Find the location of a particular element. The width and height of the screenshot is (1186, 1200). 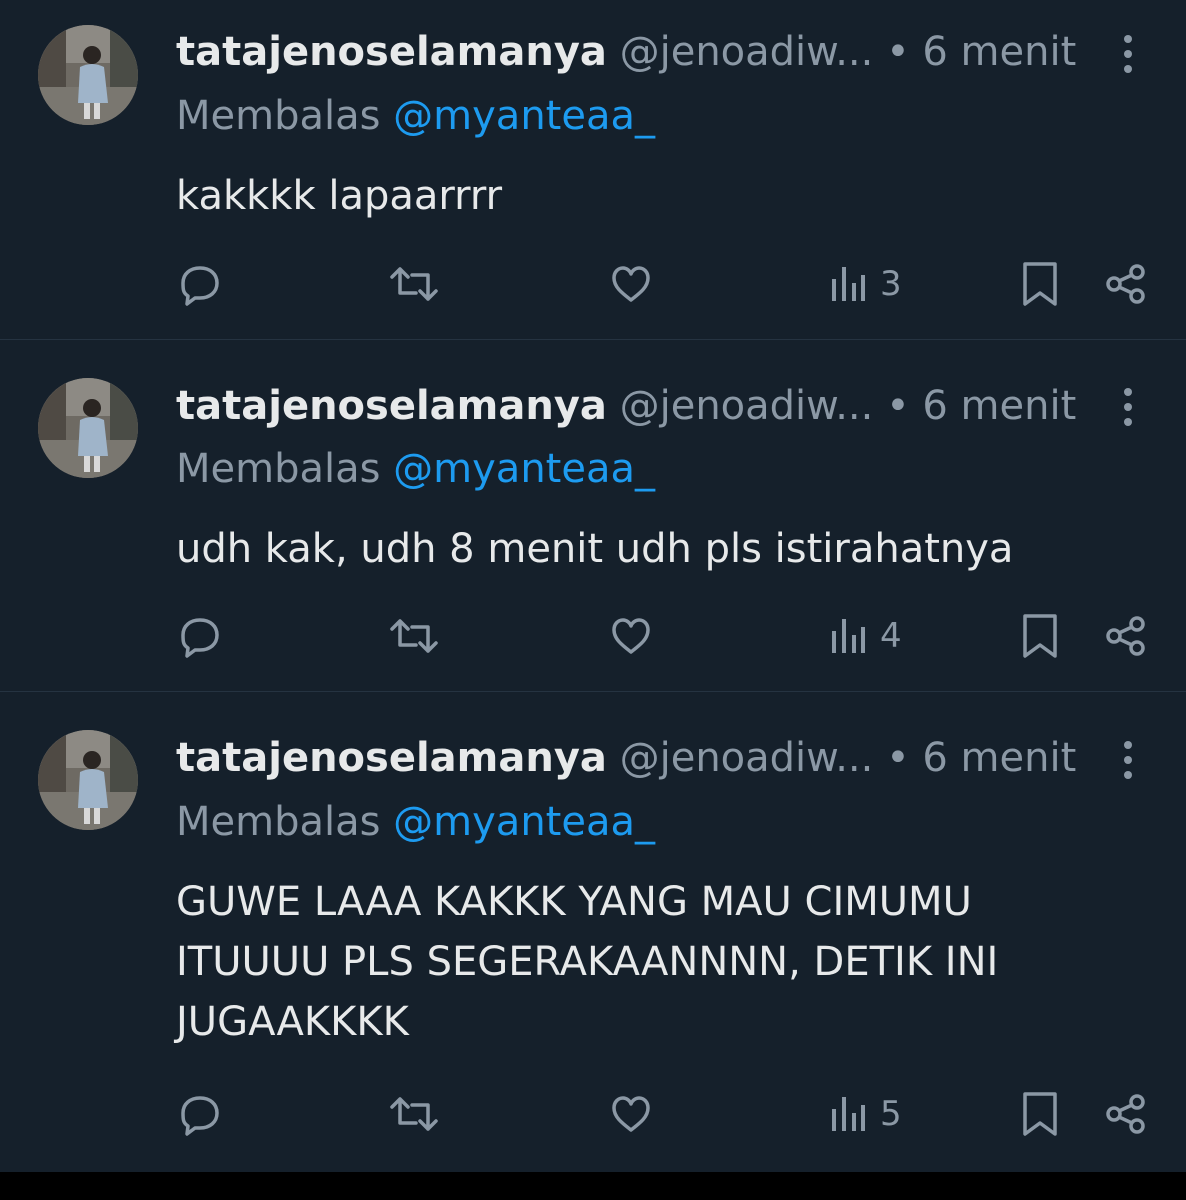

views-button: 5 is located at coordinates (865, 1114).